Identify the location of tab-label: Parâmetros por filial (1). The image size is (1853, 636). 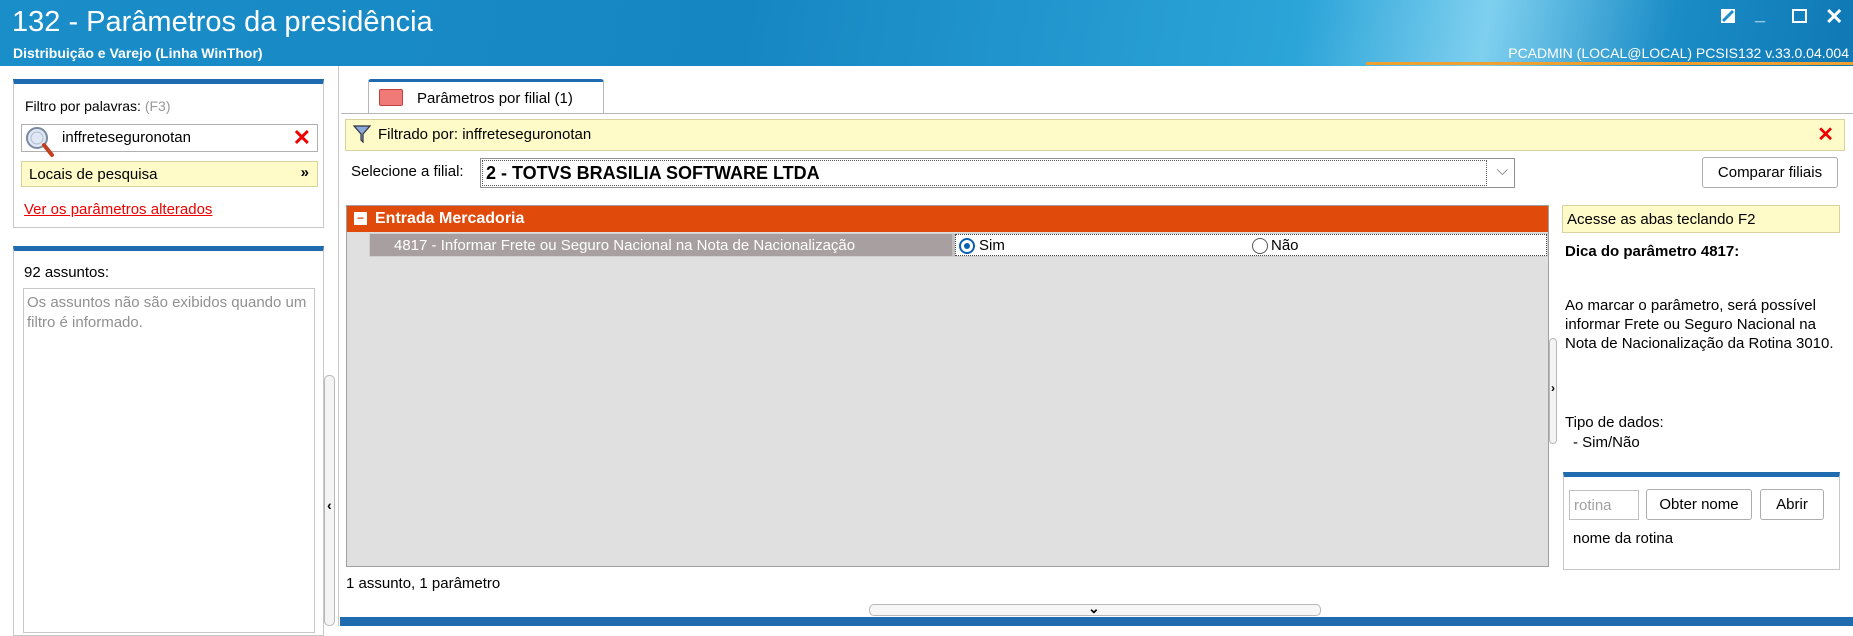
(495, 98).